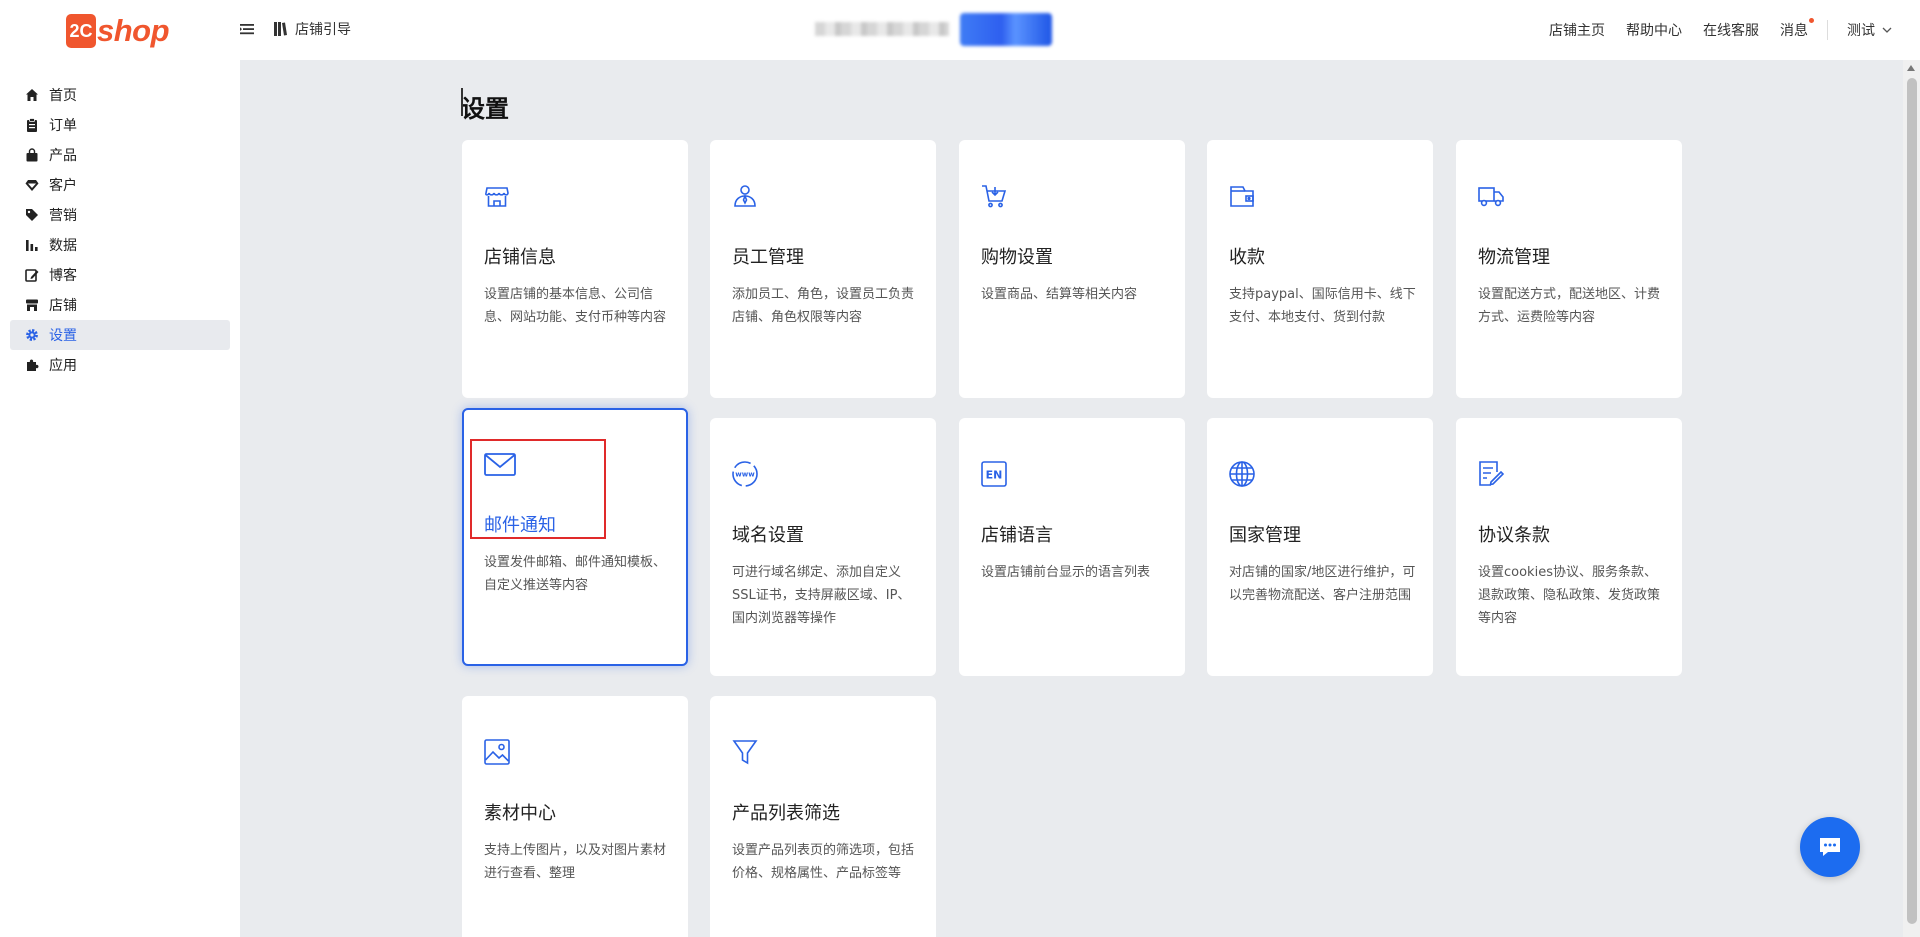  I want to click on home-icon, so click(32, 95).